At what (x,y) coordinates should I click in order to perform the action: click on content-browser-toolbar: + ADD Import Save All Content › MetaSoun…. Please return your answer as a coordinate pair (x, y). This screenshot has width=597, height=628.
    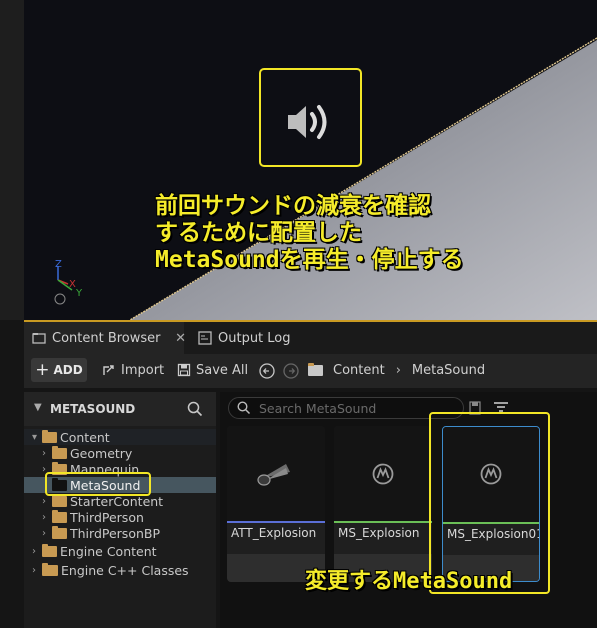
    Looking at the image, I should click on (310, 371).